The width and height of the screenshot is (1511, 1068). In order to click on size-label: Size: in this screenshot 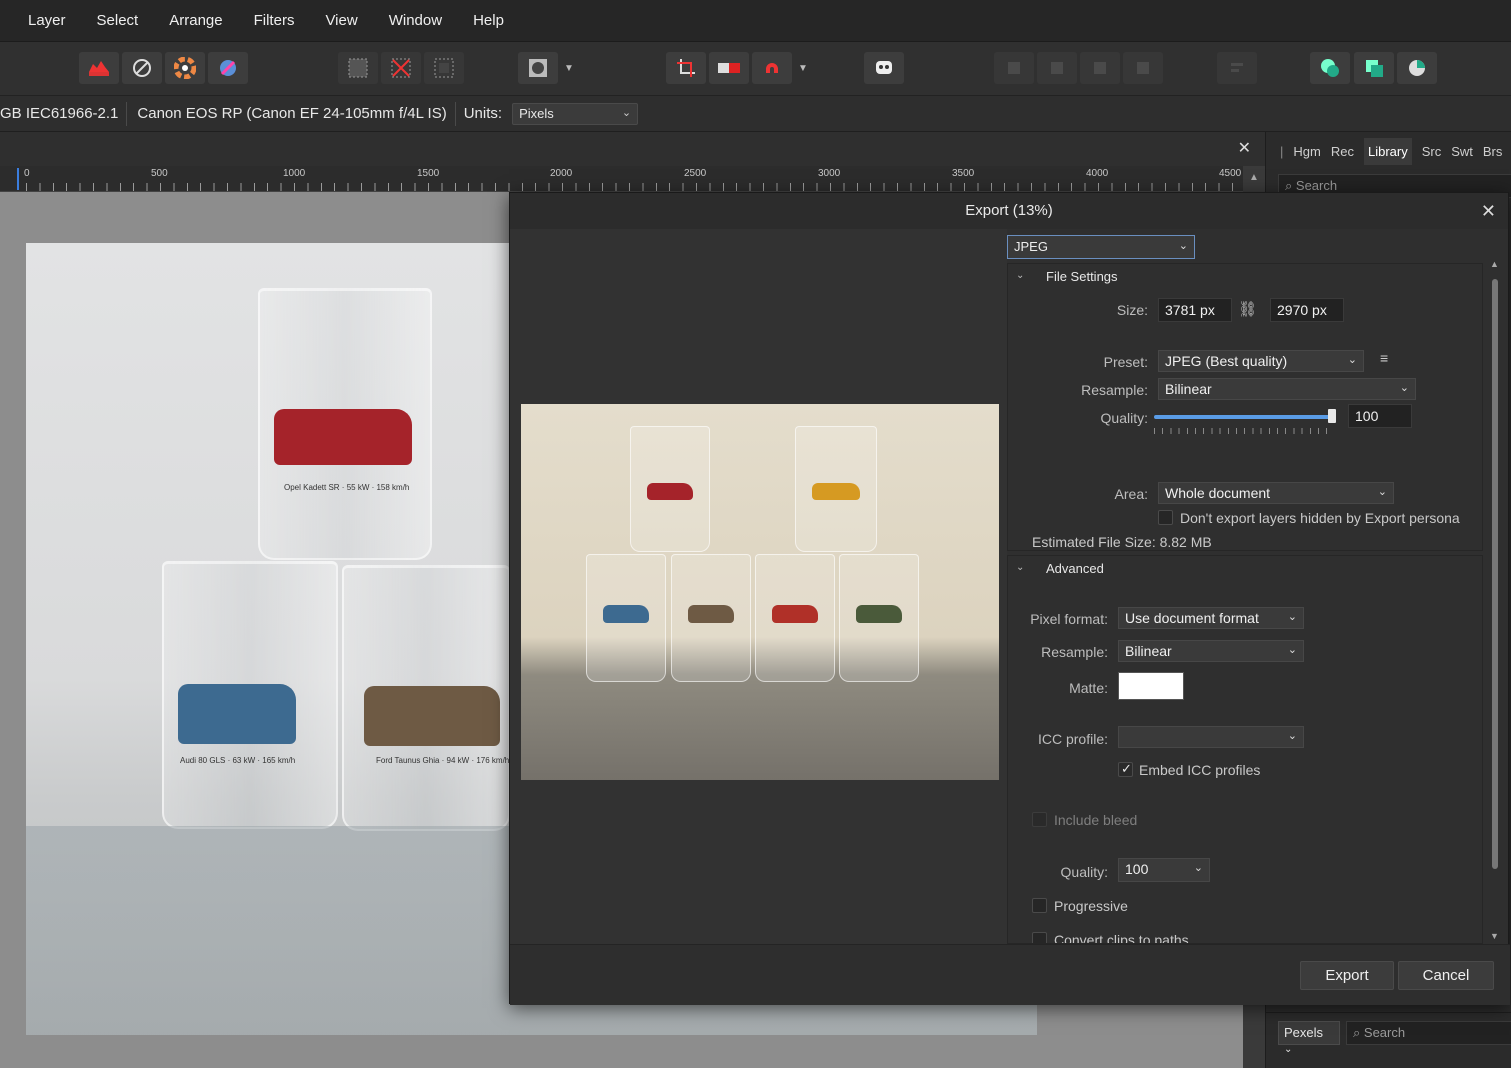, I will do `click(1132, 310)`.